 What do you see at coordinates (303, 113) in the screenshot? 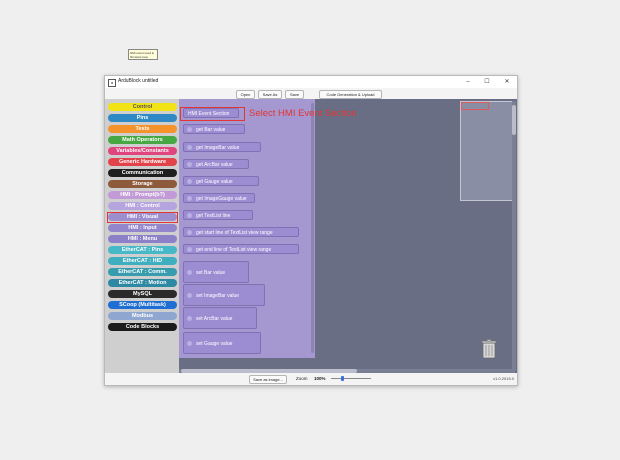
I see `instruction-annotation: Select HMI Event Section` at bounding box center [303, 113].